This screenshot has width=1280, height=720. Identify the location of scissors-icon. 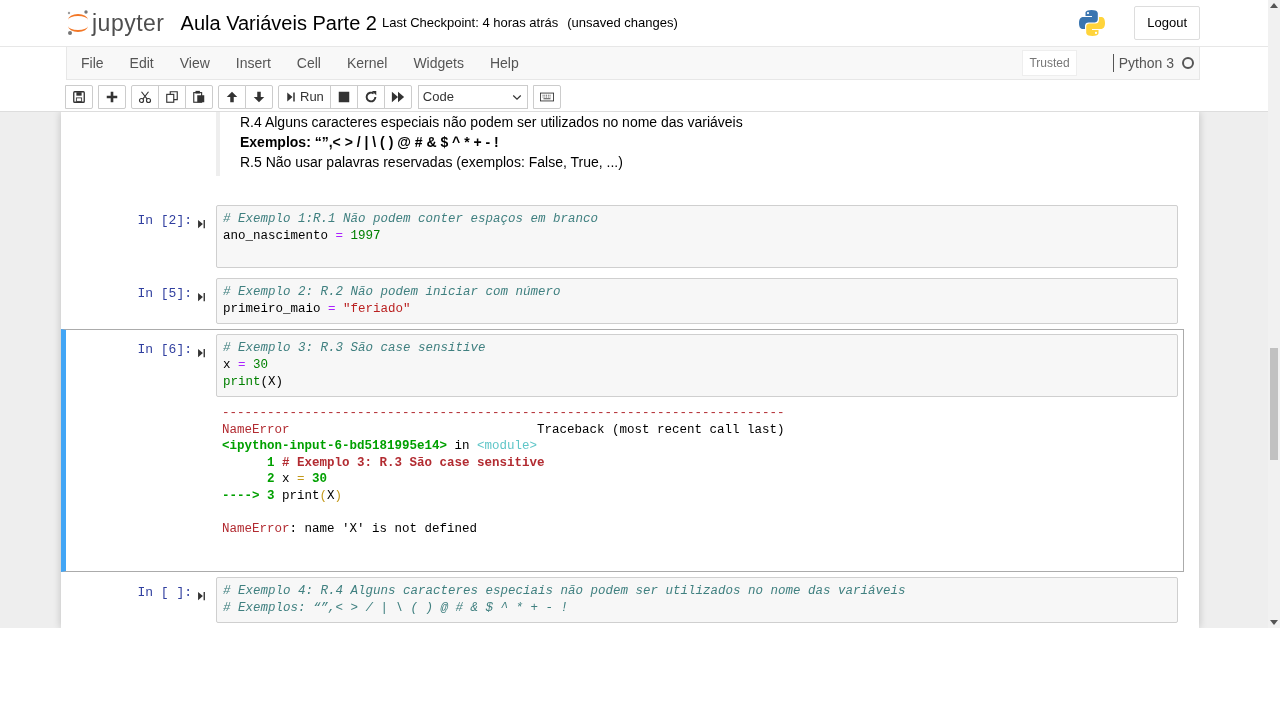
(145, 97).